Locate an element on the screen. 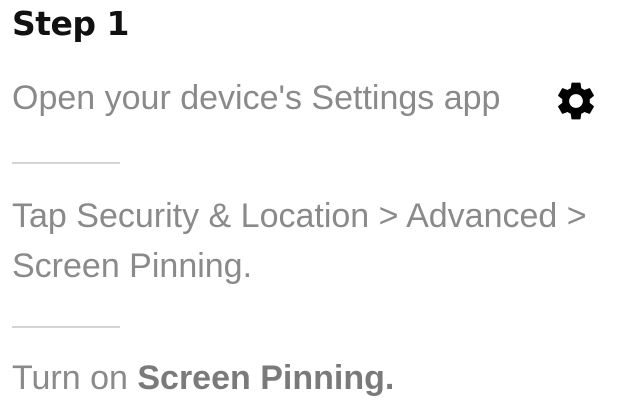 Image resolution: width=629 pixels, height=403 pixels. tap-path-instruction-line2: Screen Pinning. is located at coordinates (132, 266).